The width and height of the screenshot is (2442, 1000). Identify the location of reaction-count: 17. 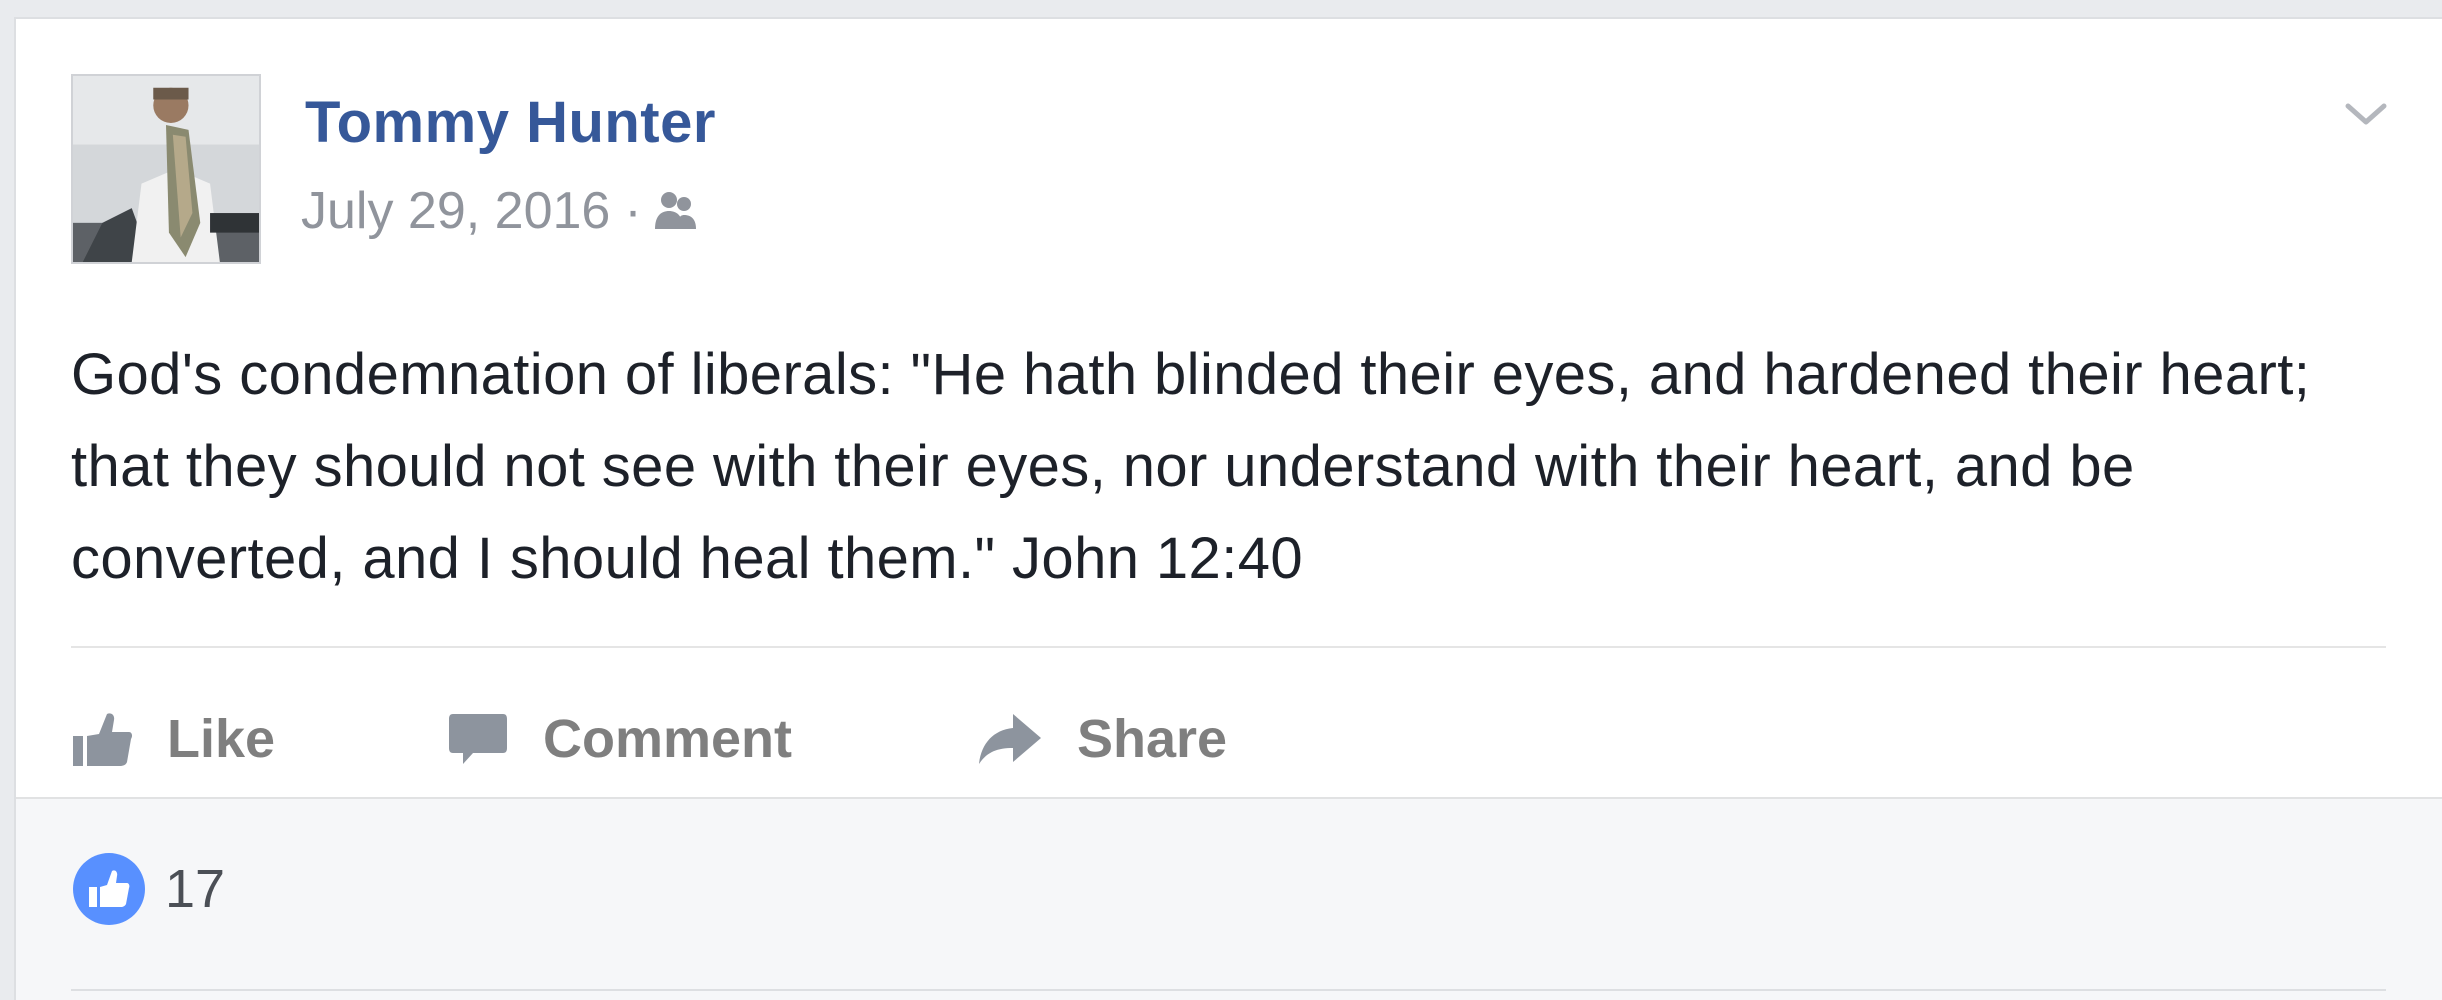
(195, 889).